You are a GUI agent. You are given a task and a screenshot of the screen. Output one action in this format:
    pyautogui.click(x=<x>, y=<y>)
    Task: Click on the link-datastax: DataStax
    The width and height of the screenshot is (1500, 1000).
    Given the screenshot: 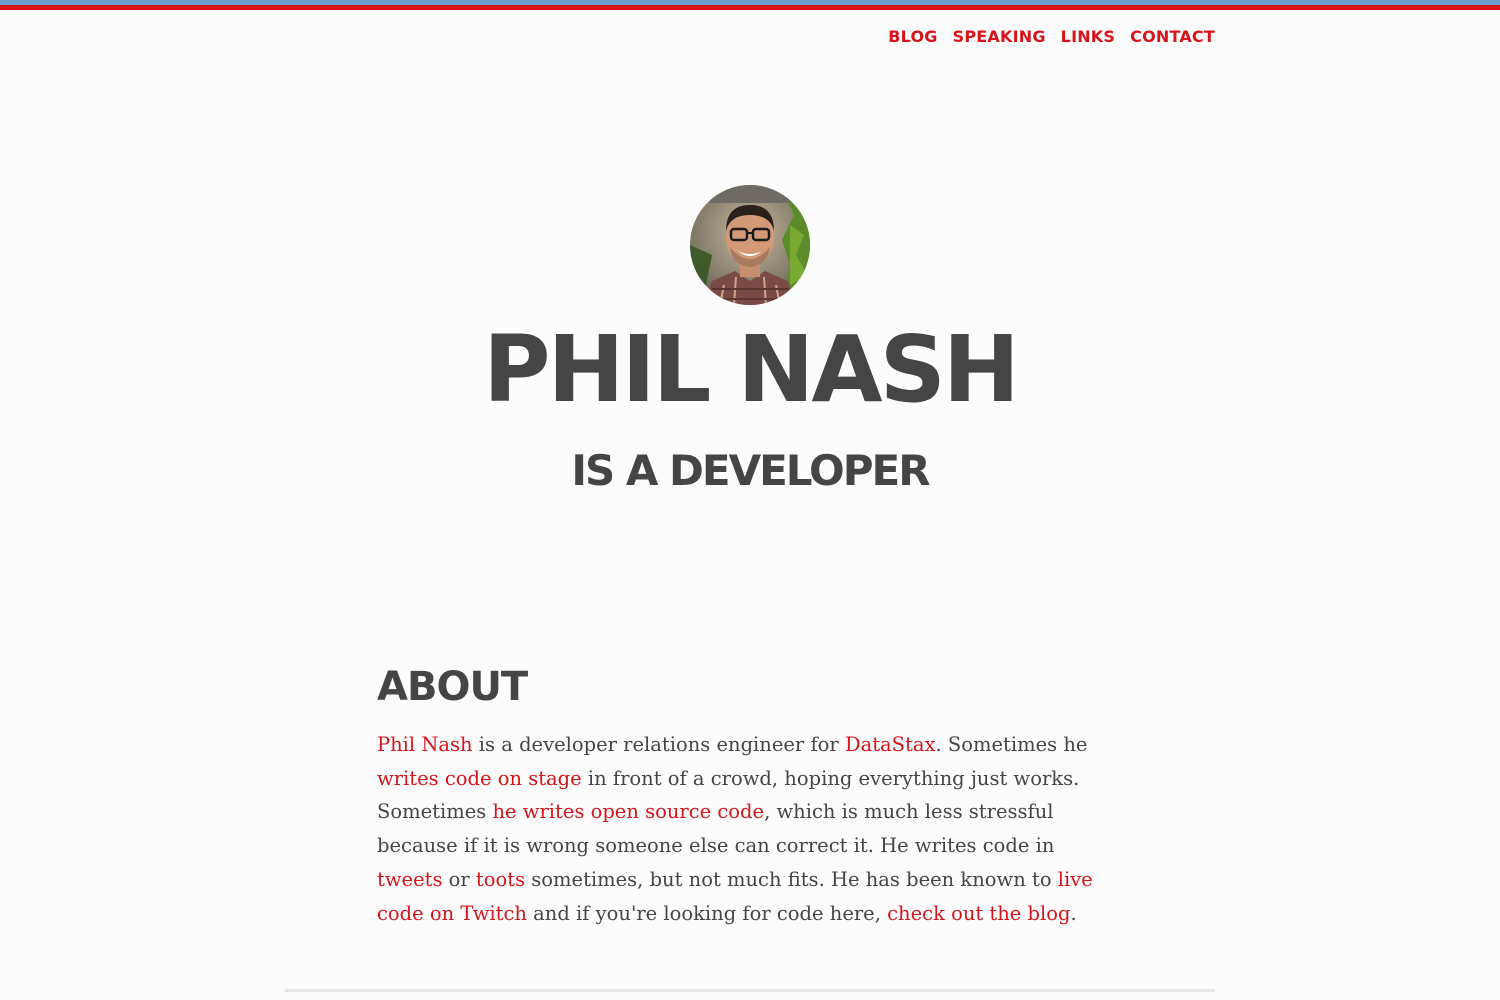 What is the action you would take?
    pyautogui.click(x=890, y=744)
    